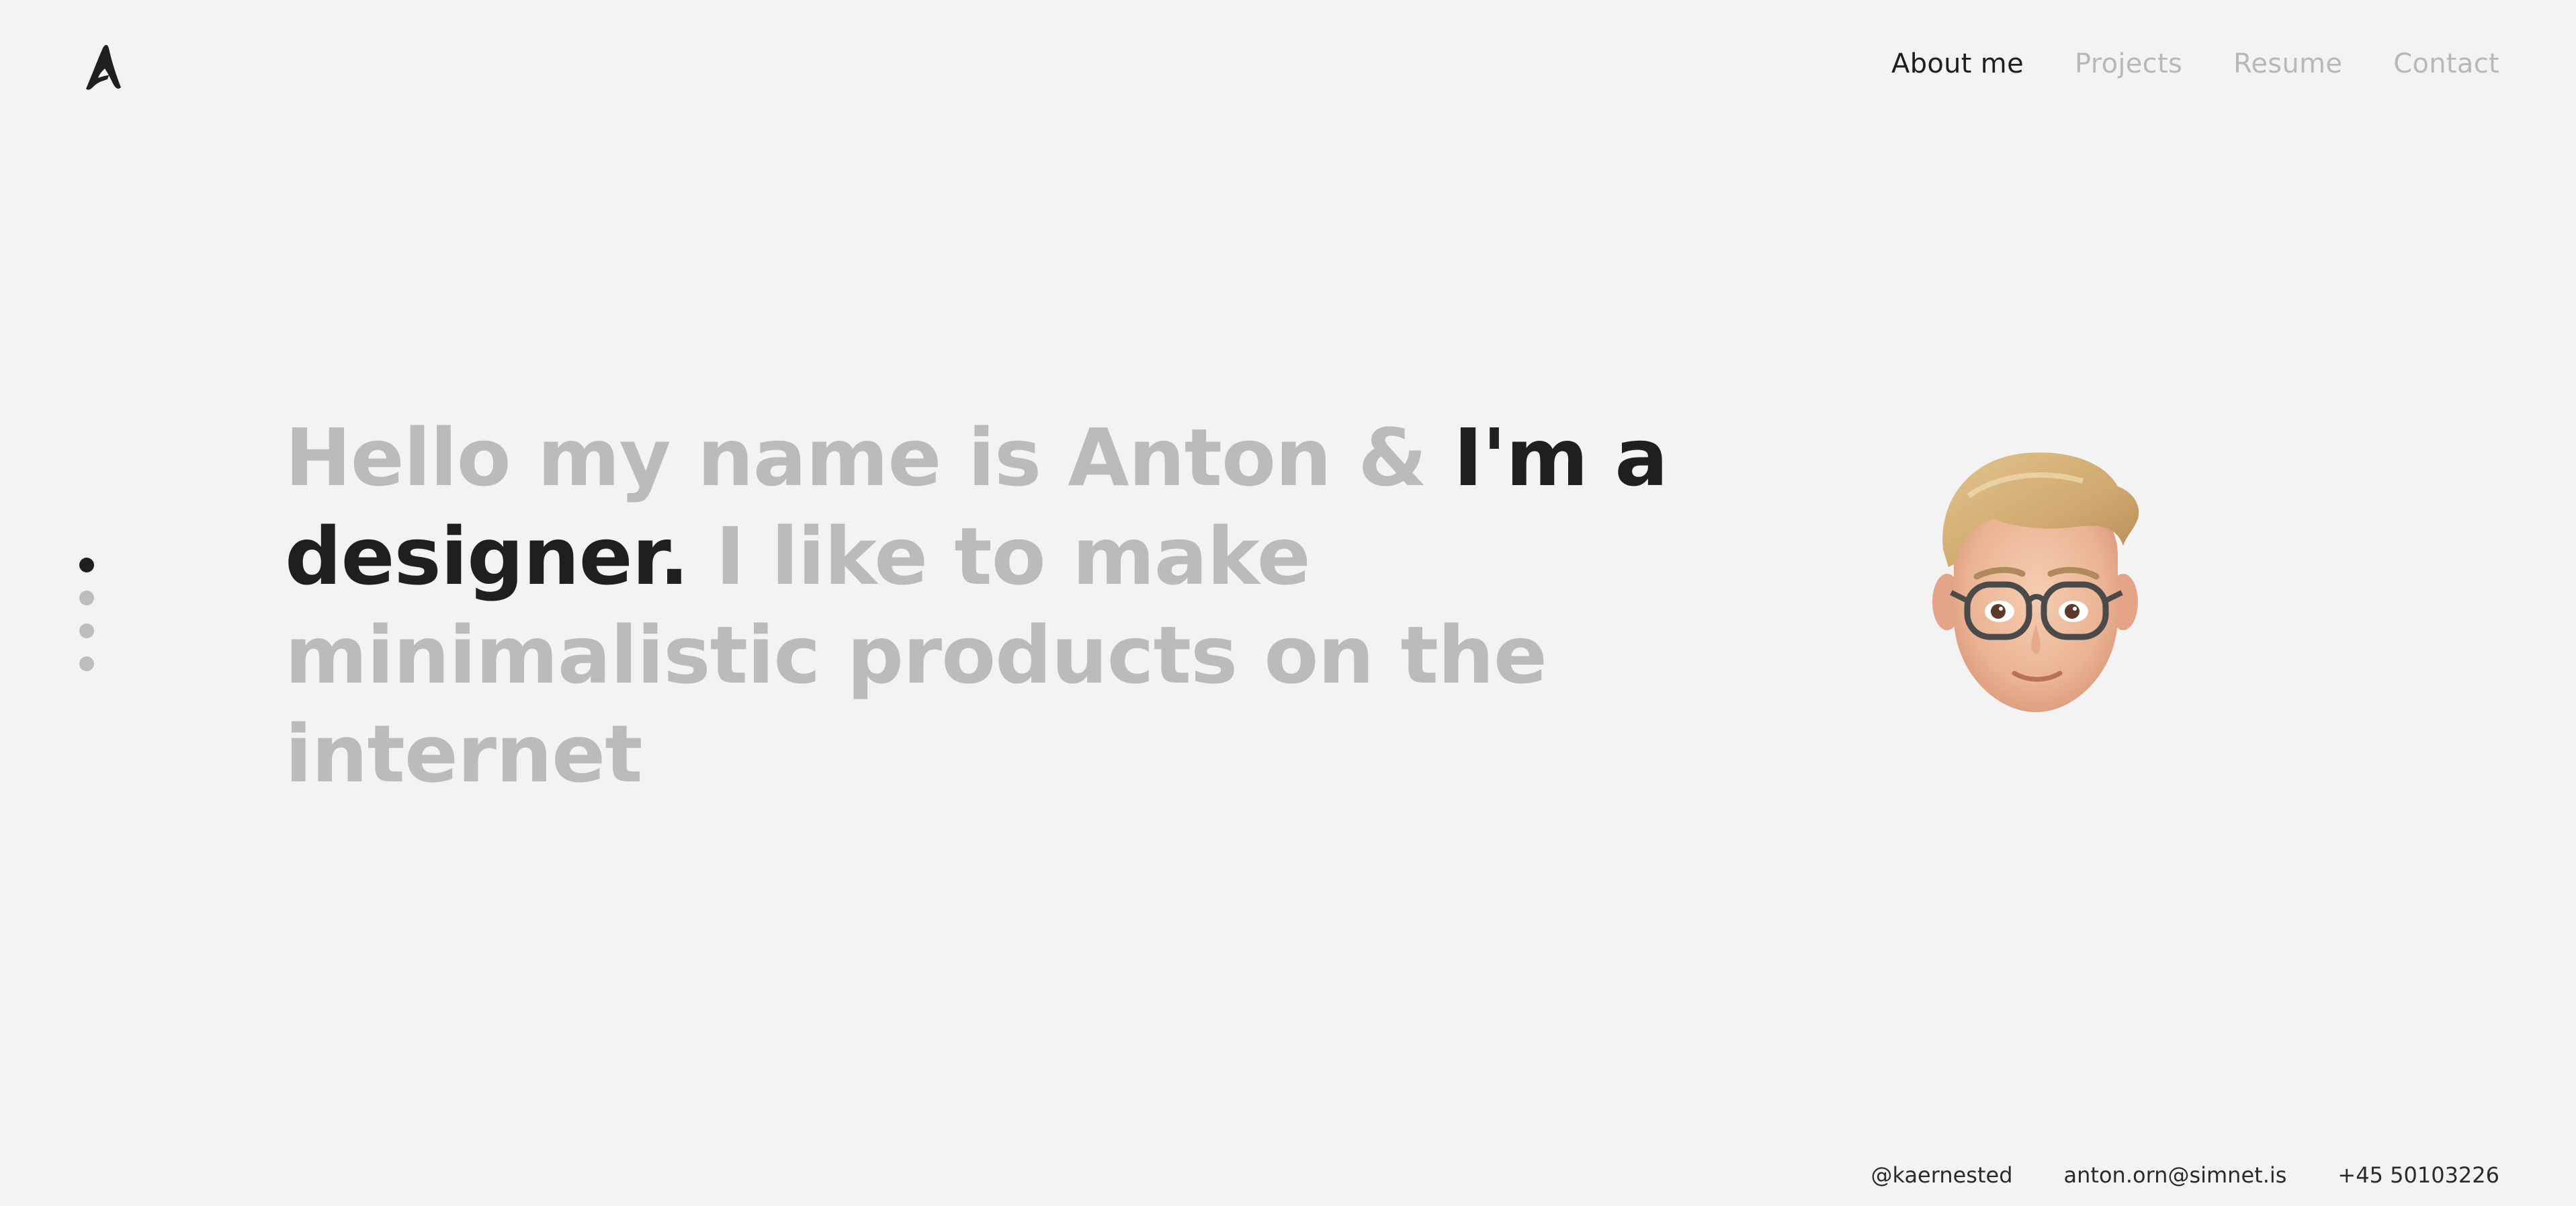  Describe the element at coordinates (869, 457) in the screenshot. I see `hero-intro-text: Hello my name is Anton &` at that location.